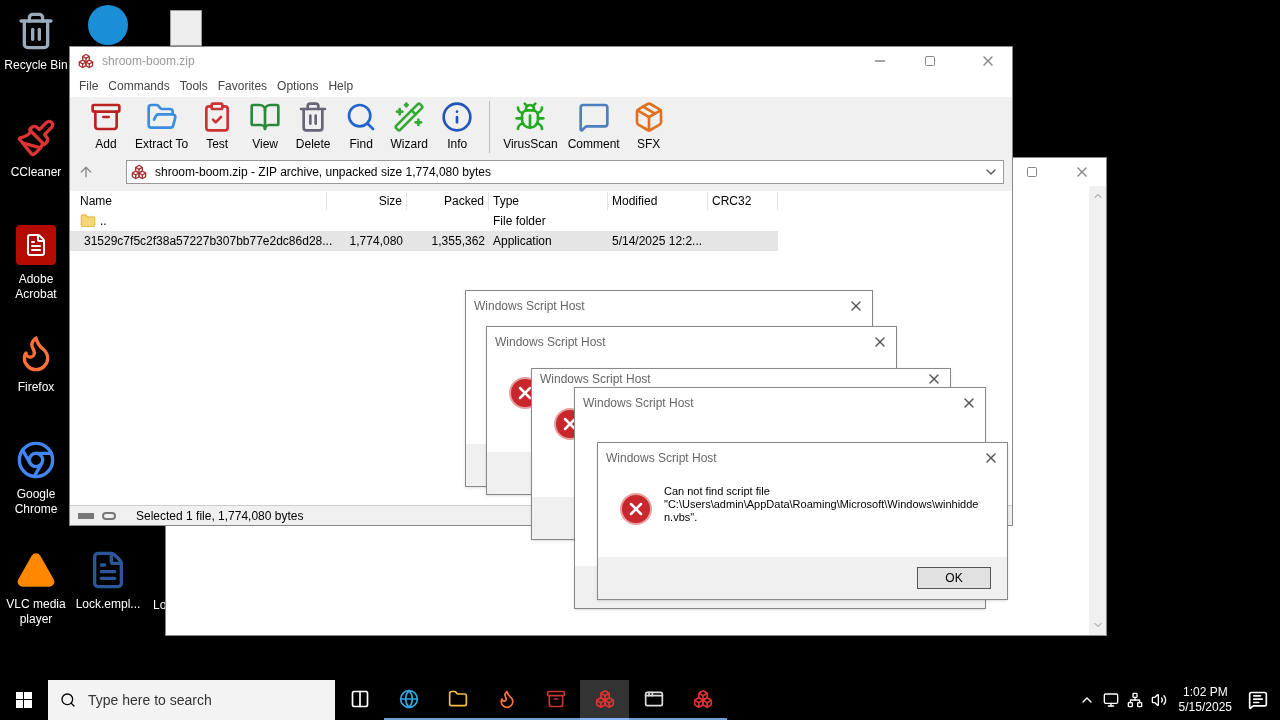 This screenshot has width=1280, height=720. What do you see at coordinates (298, 86) in the screenshot?
I see `menu-item: Options` at bounding box center [298, 86].